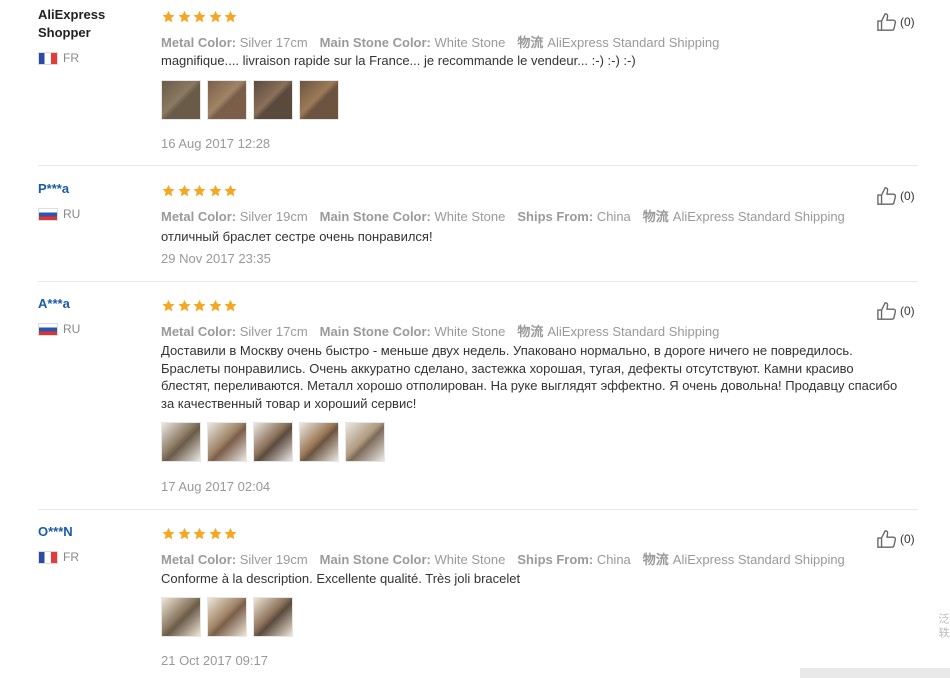 This screenshot has width=950, height=678. I want to click on attribute-value: Silver 19cm, so click(273, 216).